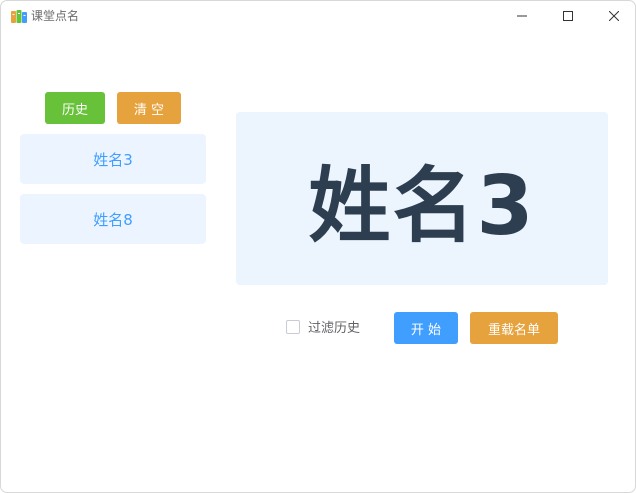  I want to click on history-item: 姓名8, so click(113, 219).